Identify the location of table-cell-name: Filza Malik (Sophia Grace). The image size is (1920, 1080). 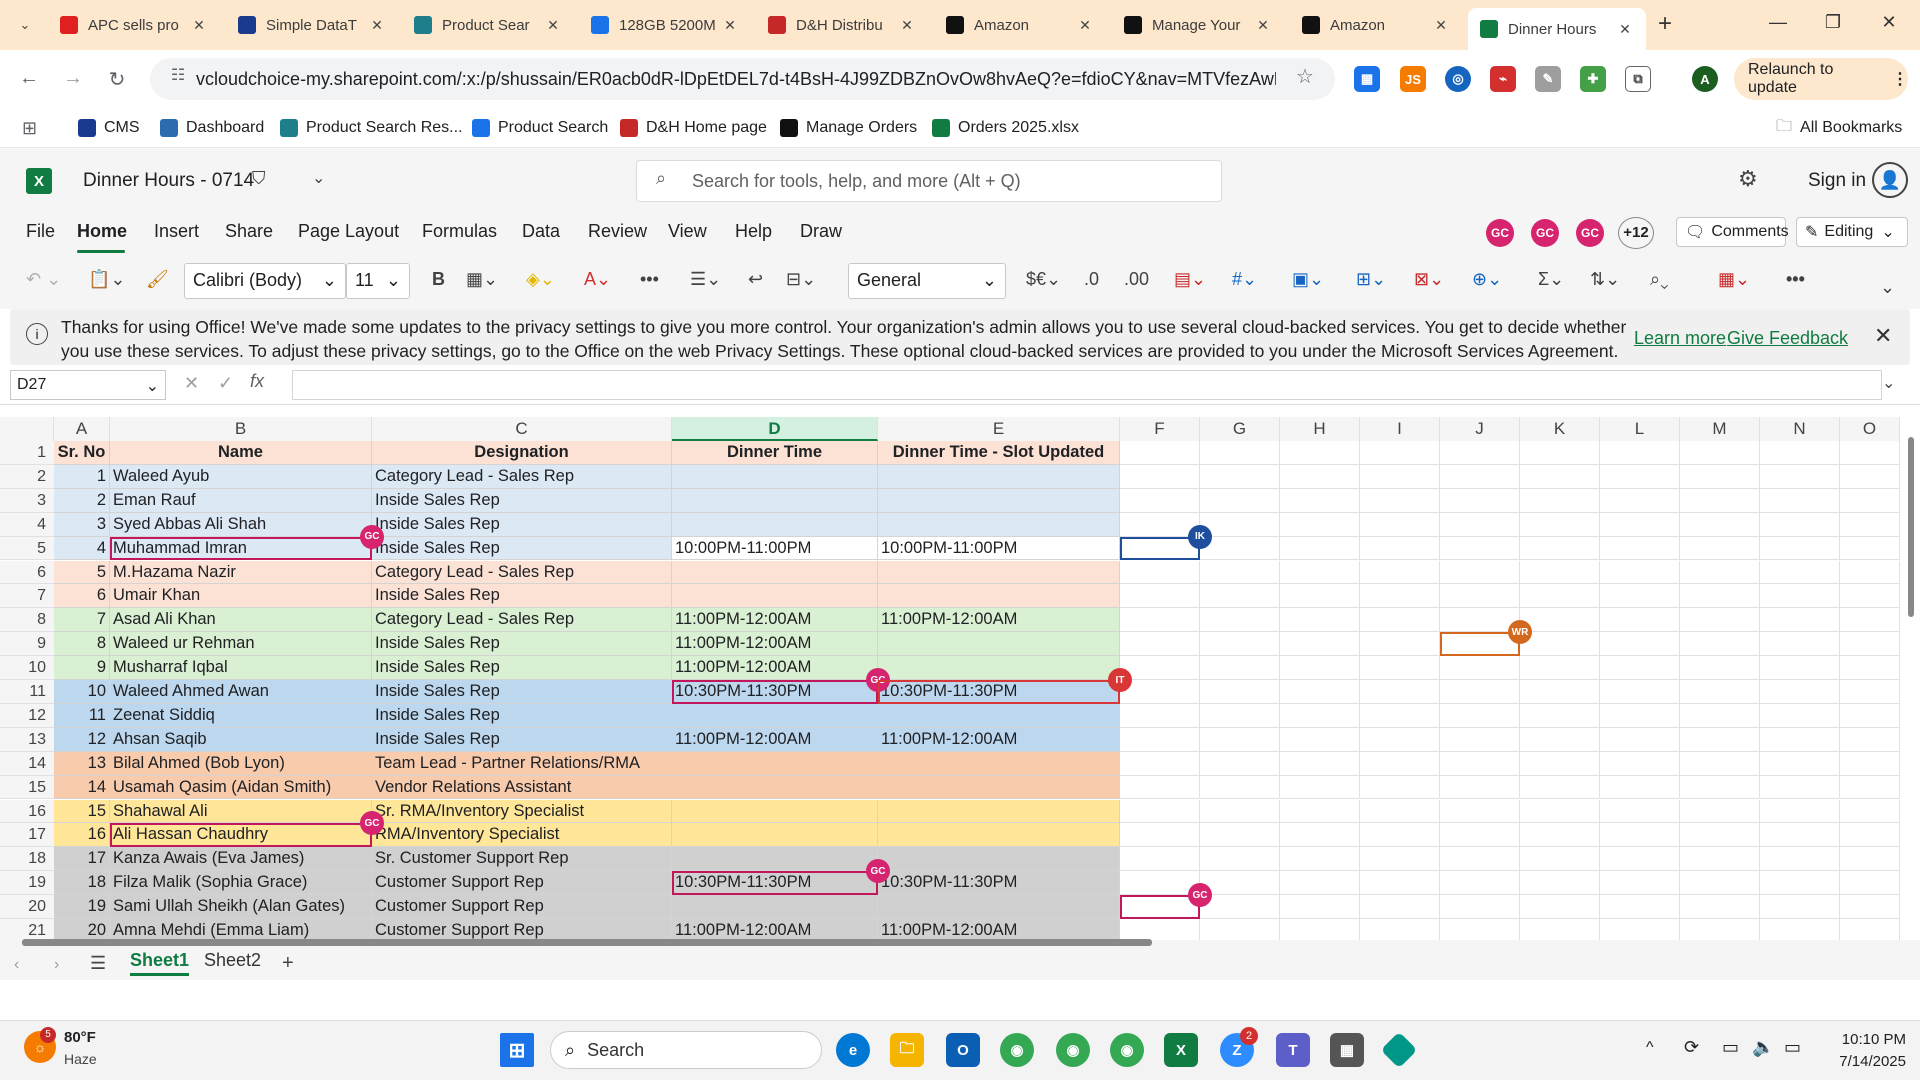
(241, 883).